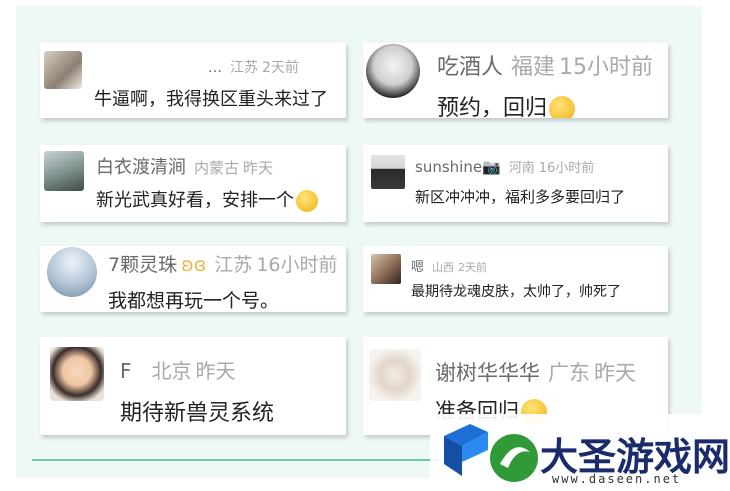  What do you see at coordinates (515, 183) in the screenshot?
I see `comment-card: sunshine📷 河南 16小时前 新区冲冲冲，福利多多要回归了` at bounding box center [515, 183].